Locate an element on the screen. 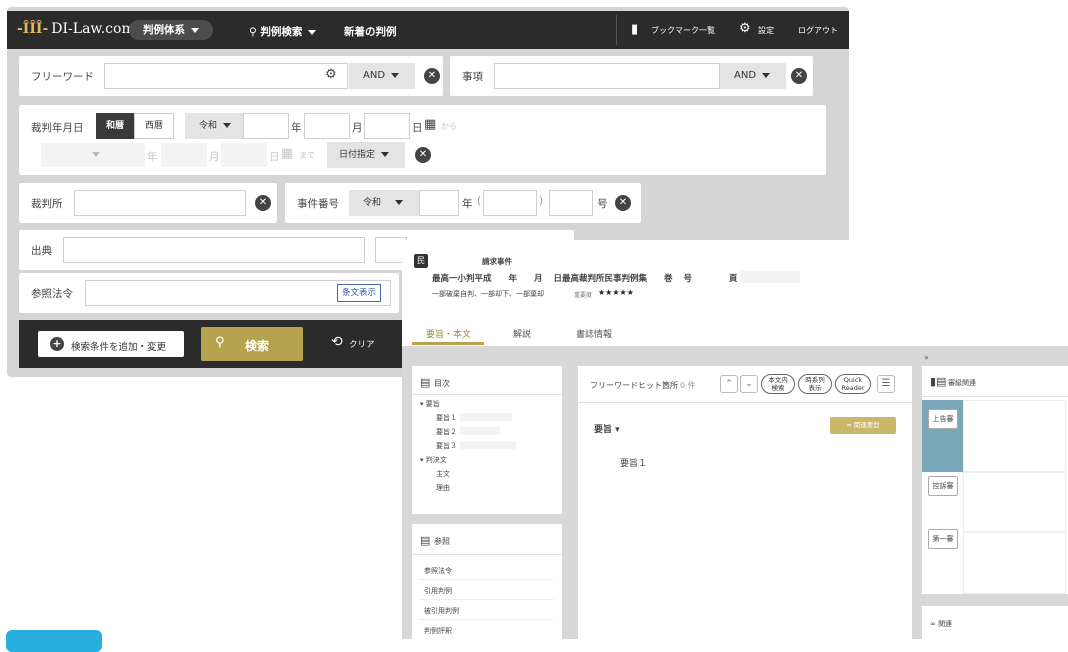 This screenshot has width=1068, height=652. clear-matter-icon: ✕ is located at coordinates (799, 76).